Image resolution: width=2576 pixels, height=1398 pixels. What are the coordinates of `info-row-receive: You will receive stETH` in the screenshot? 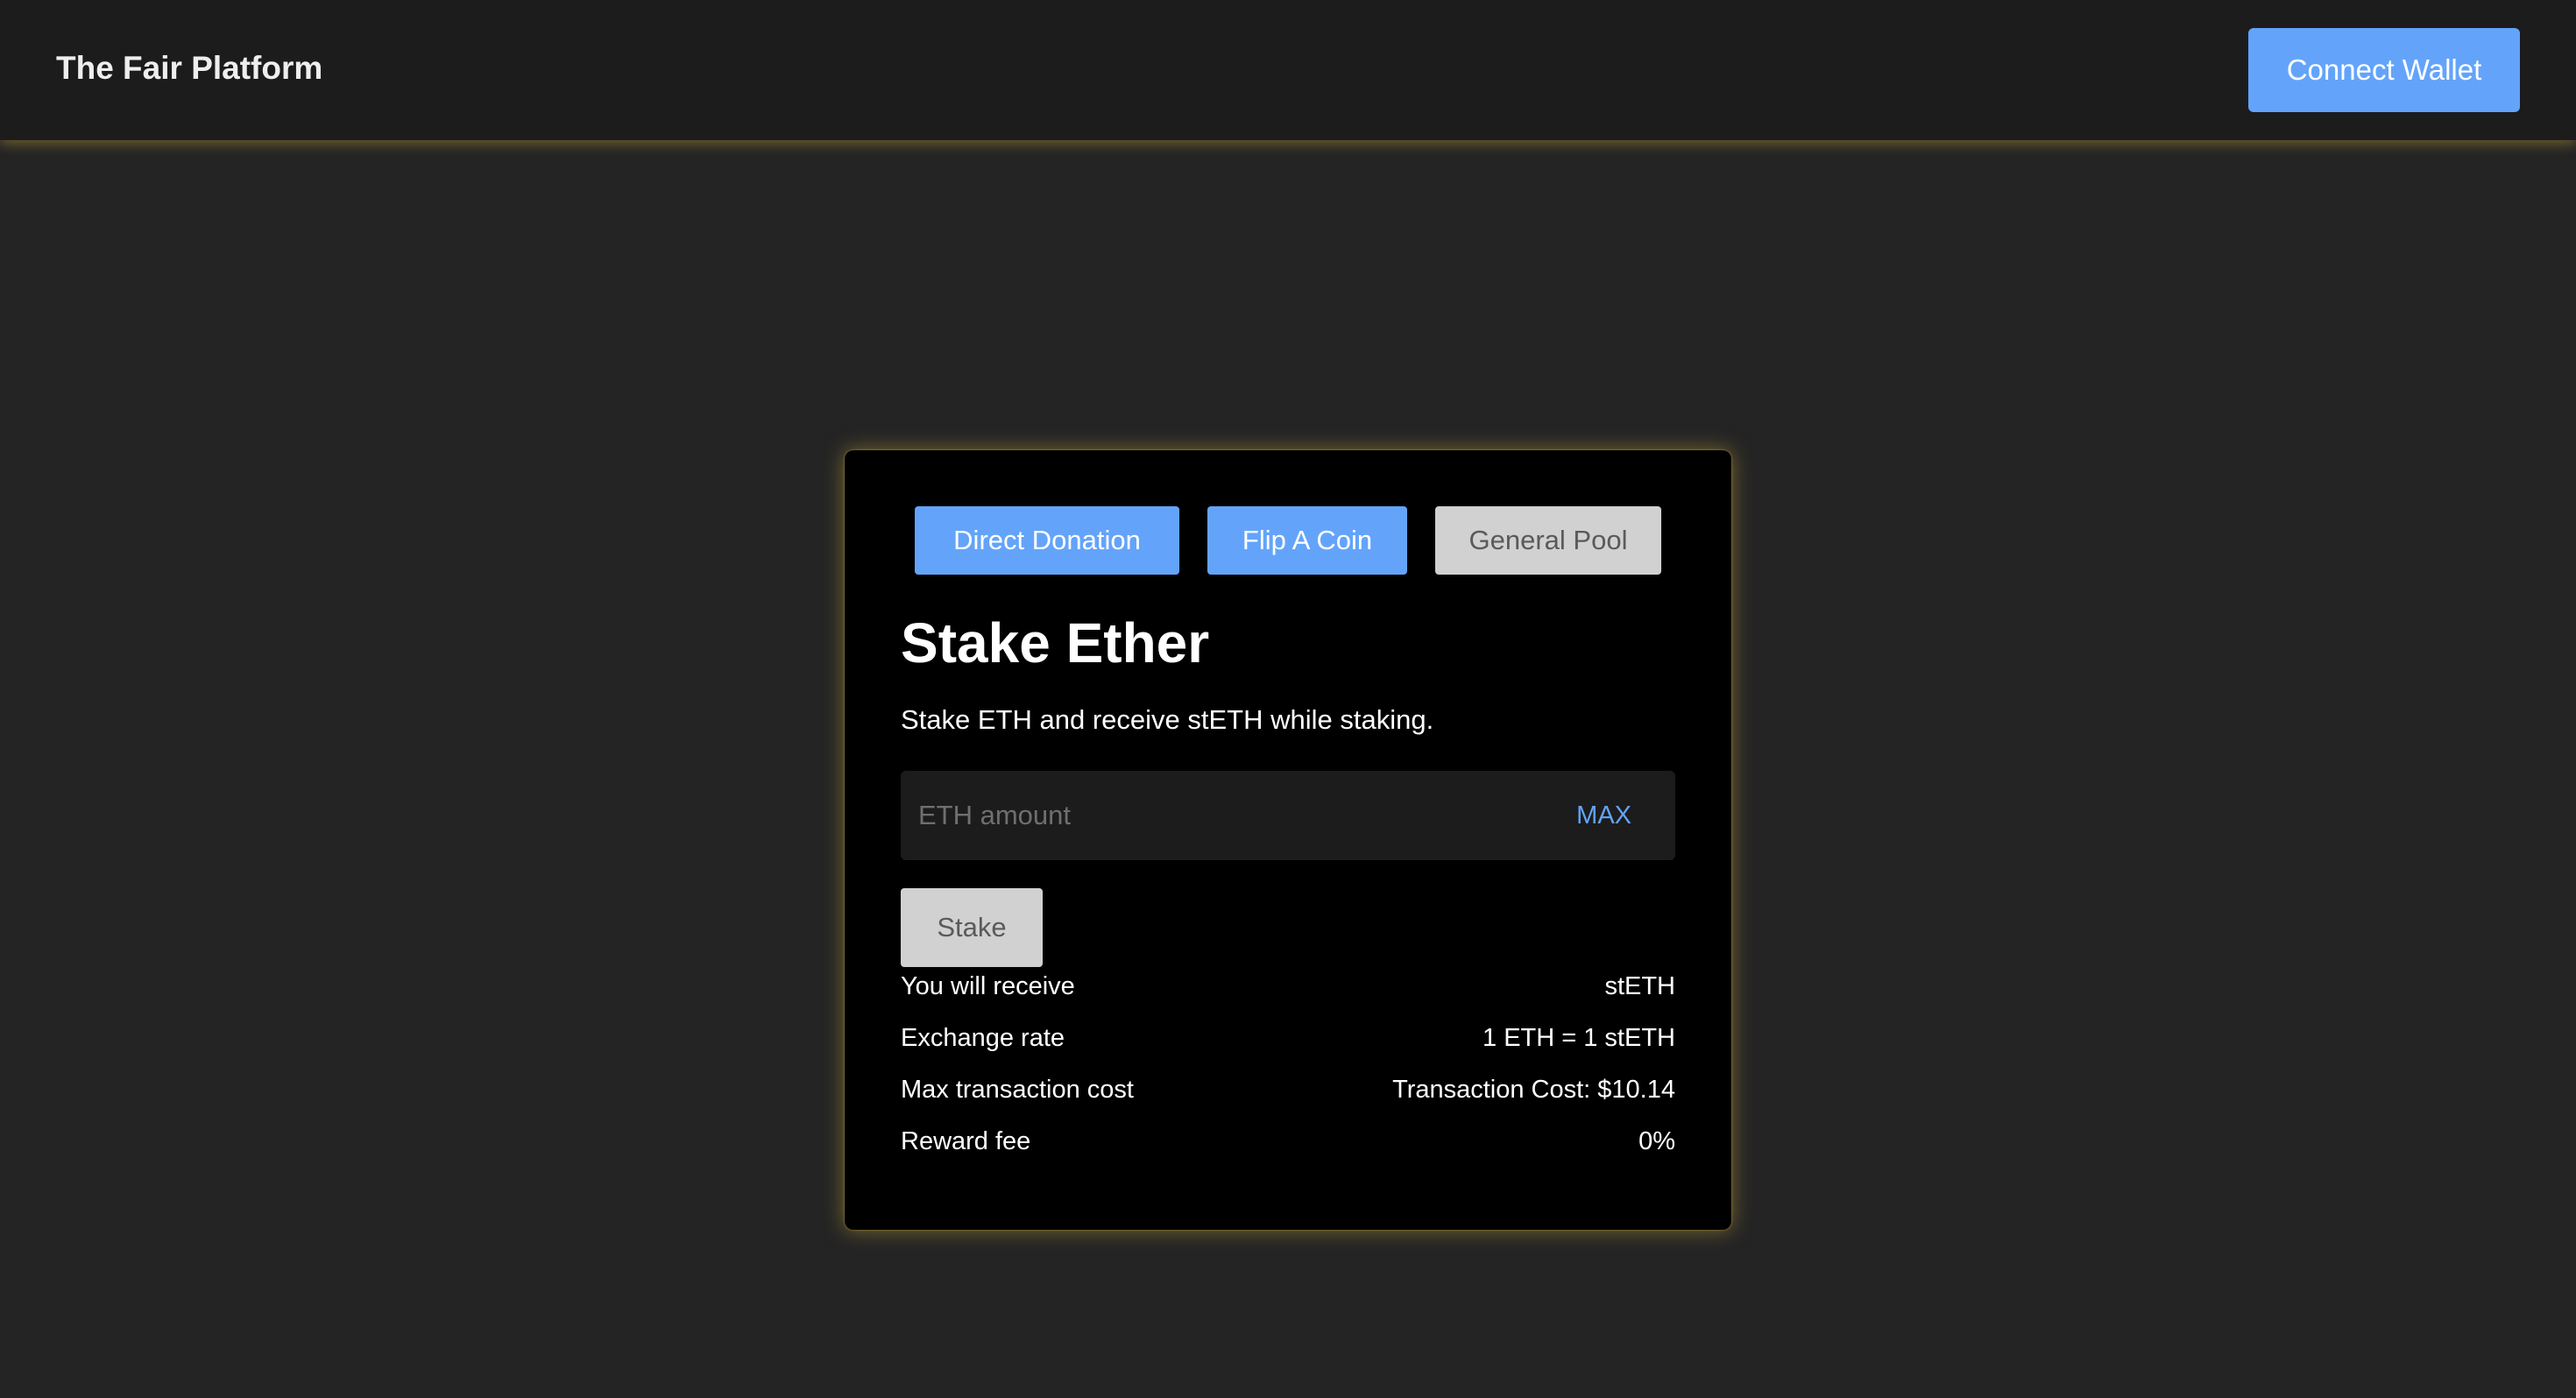 It's located at (1288, 986).